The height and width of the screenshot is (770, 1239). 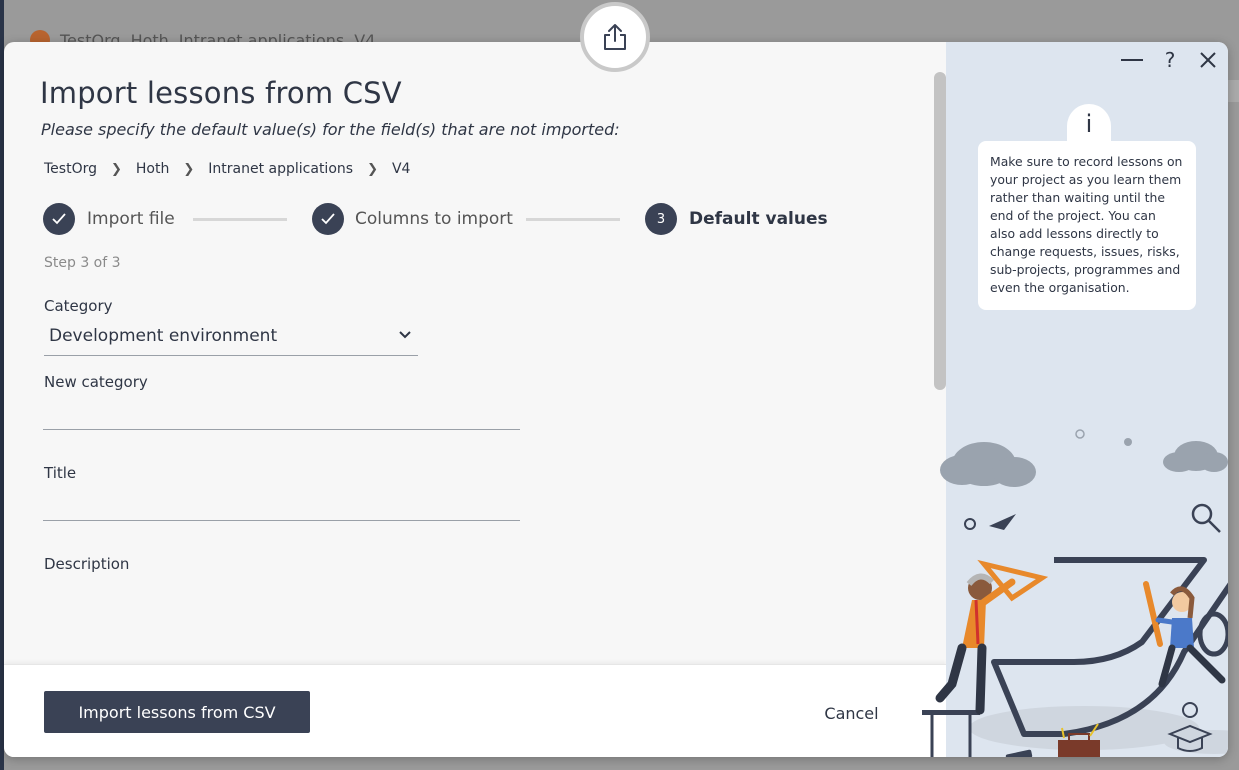 I want to click on cancel-button: Cancel, so click(x=851, y=713).